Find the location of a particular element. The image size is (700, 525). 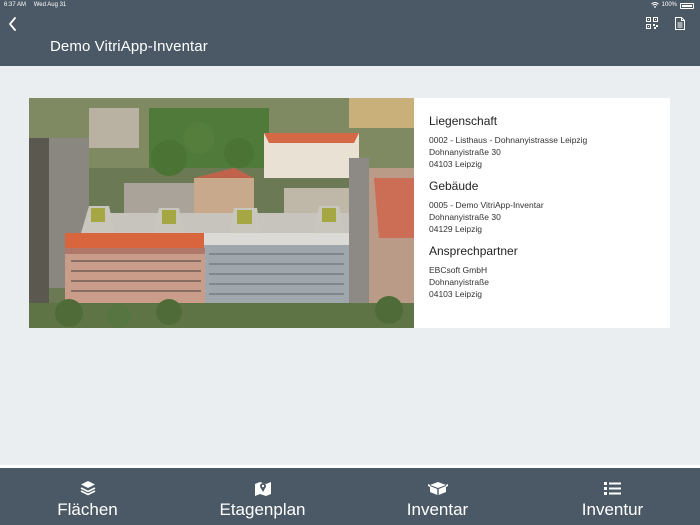

back-icon is located at coordinates (12, 24).